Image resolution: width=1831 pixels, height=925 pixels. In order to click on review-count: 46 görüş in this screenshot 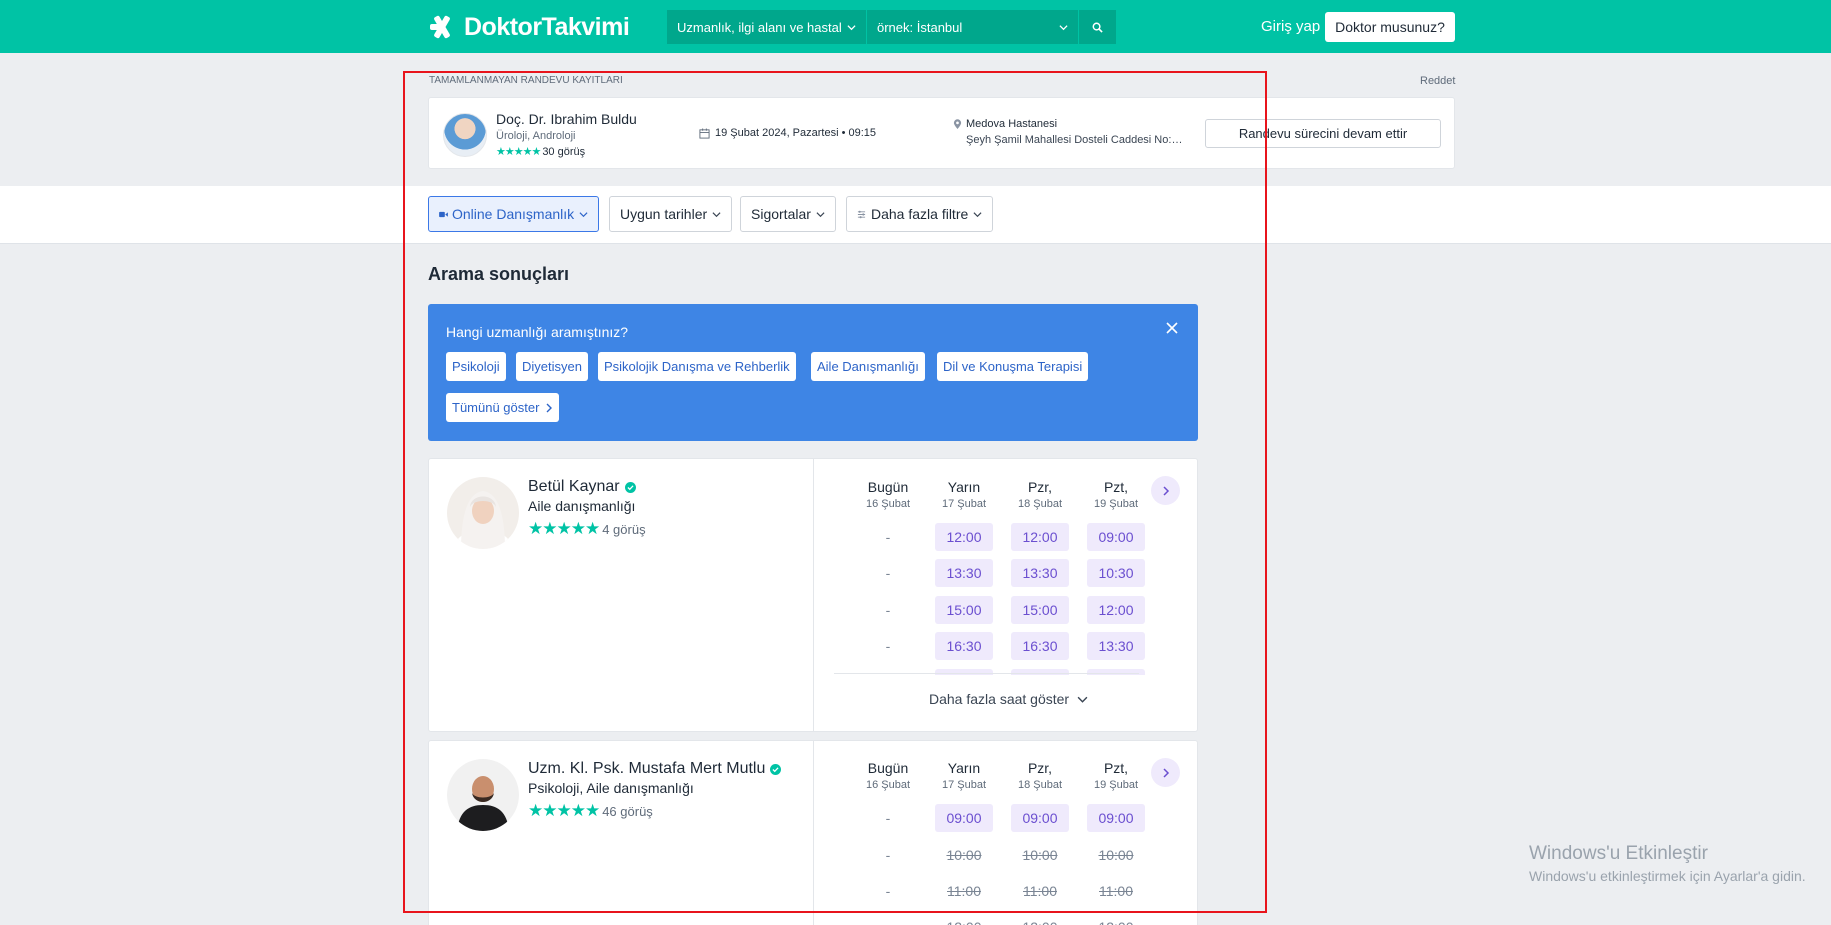, I will do `click(627, 811)`.